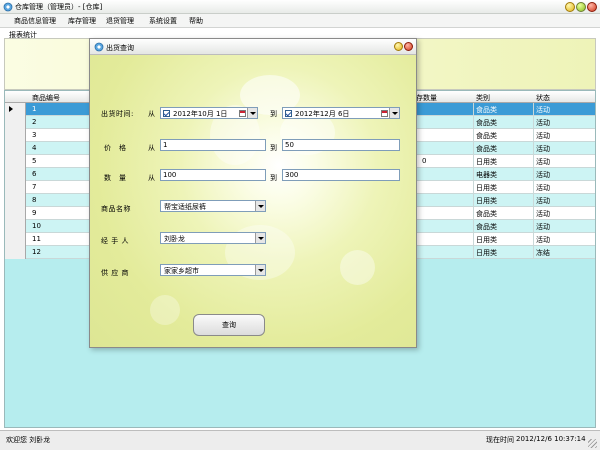 The image size is (600, 450). Describe the element at coordinates (34, 161) in the screenshot. I see `cell-id: 5` at that location.